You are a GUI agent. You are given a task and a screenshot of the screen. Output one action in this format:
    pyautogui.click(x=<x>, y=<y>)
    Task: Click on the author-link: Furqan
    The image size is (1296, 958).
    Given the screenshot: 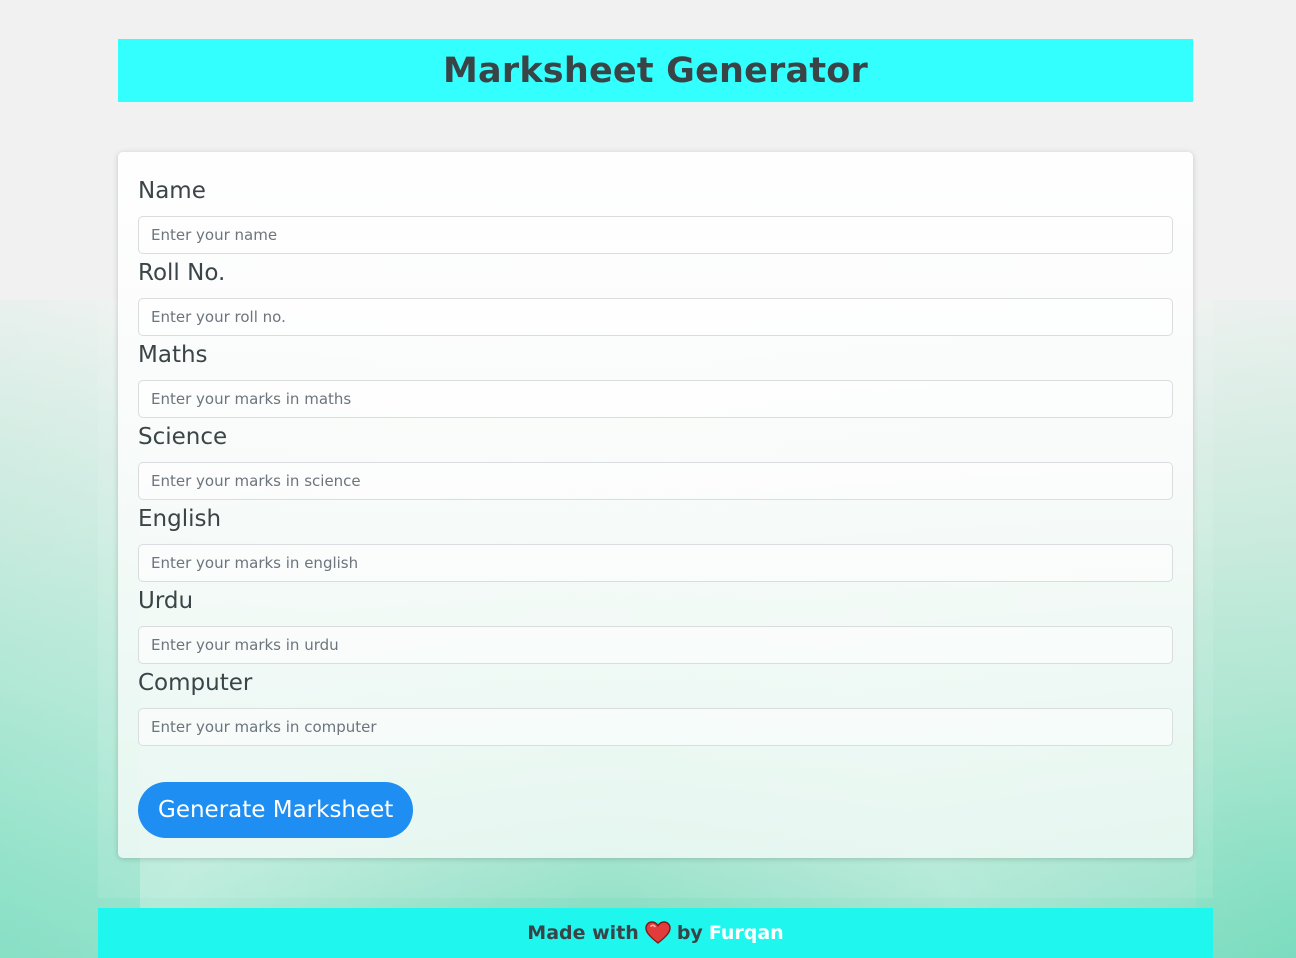 What is the action you would take?
    pyautogui.click(x=746, y=933)
    